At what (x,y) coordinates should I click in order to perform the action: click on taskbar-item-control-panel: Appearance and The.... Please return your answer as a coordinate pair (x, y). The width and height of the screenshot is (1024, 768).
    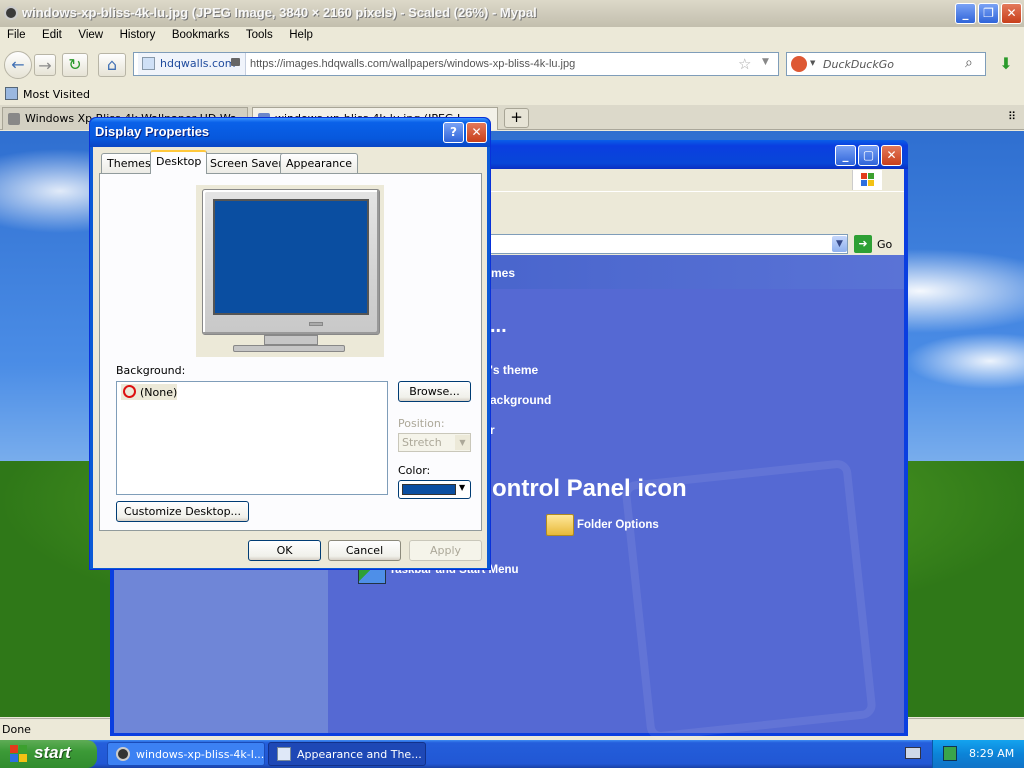
    Looking at the image, I should click on (347, 754).